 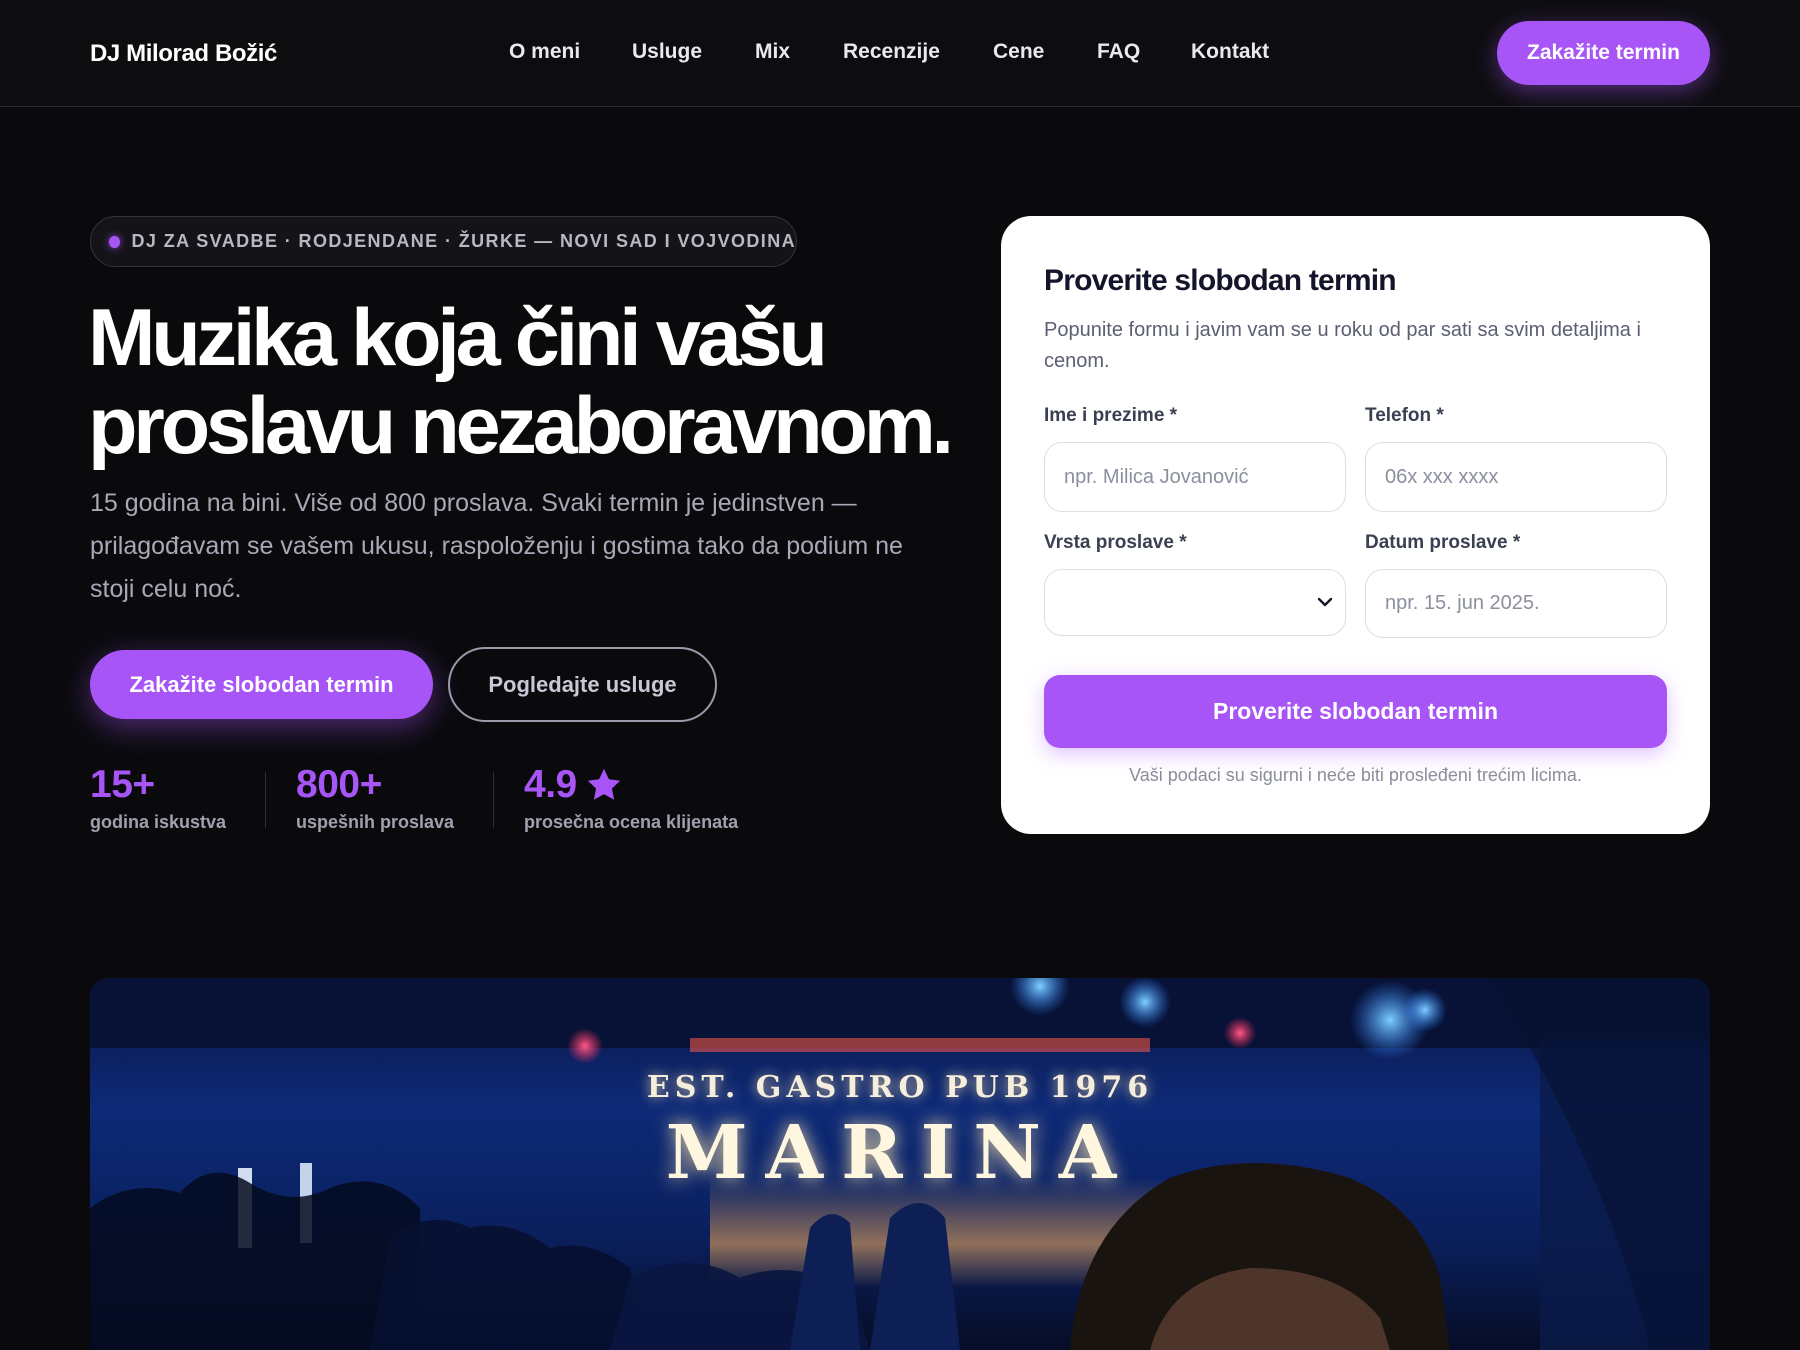 What do you see at coordinates (891, 52) in the screenshot?
I see `nav-link-recenzije: Recenzije` at bounding box center [891, 52].